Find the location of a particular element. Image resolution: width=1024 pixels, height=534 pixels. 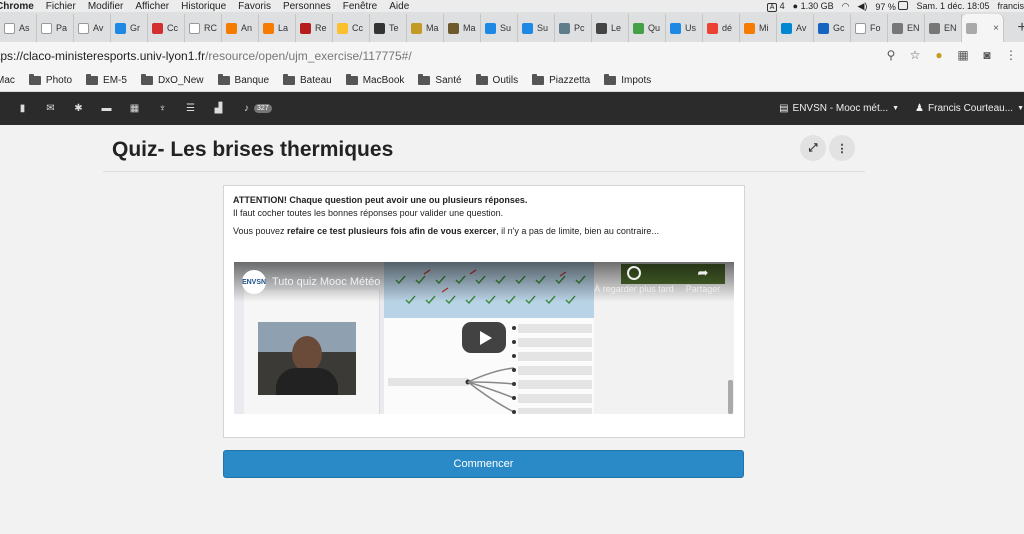

share-button: ➦ Partager is located at coordinates (703, 280).